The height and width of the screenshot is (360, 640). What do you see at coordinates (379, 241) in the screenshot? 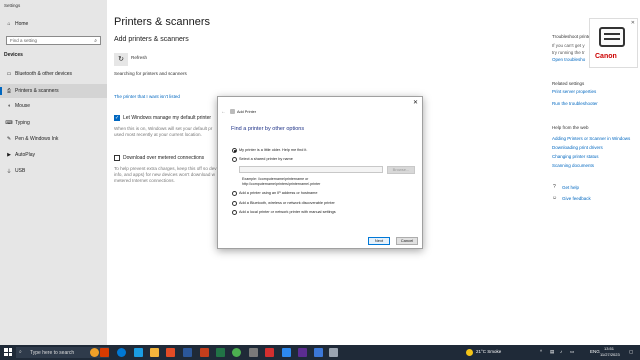
I see `next-button: Next` at bounding box center [379, 241].